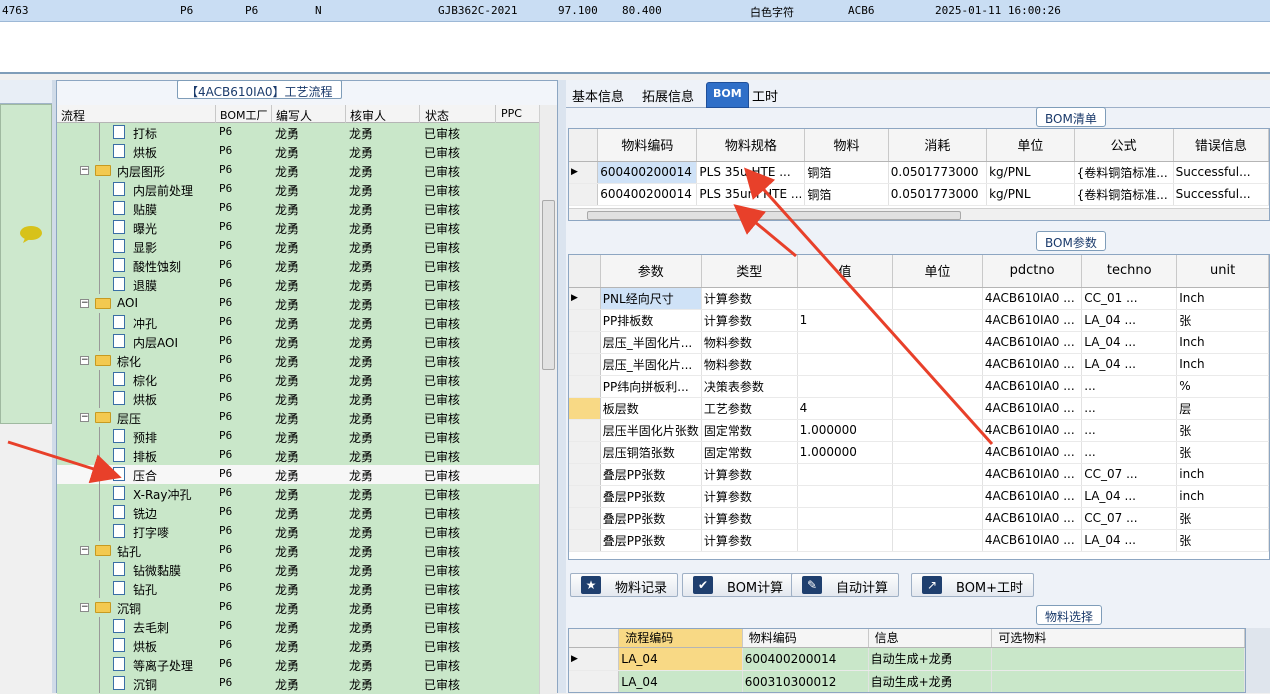  Describe the element at coordinates (651, 518) in the screenshot. I see `table-cell: 叠层PP张数` at that location.